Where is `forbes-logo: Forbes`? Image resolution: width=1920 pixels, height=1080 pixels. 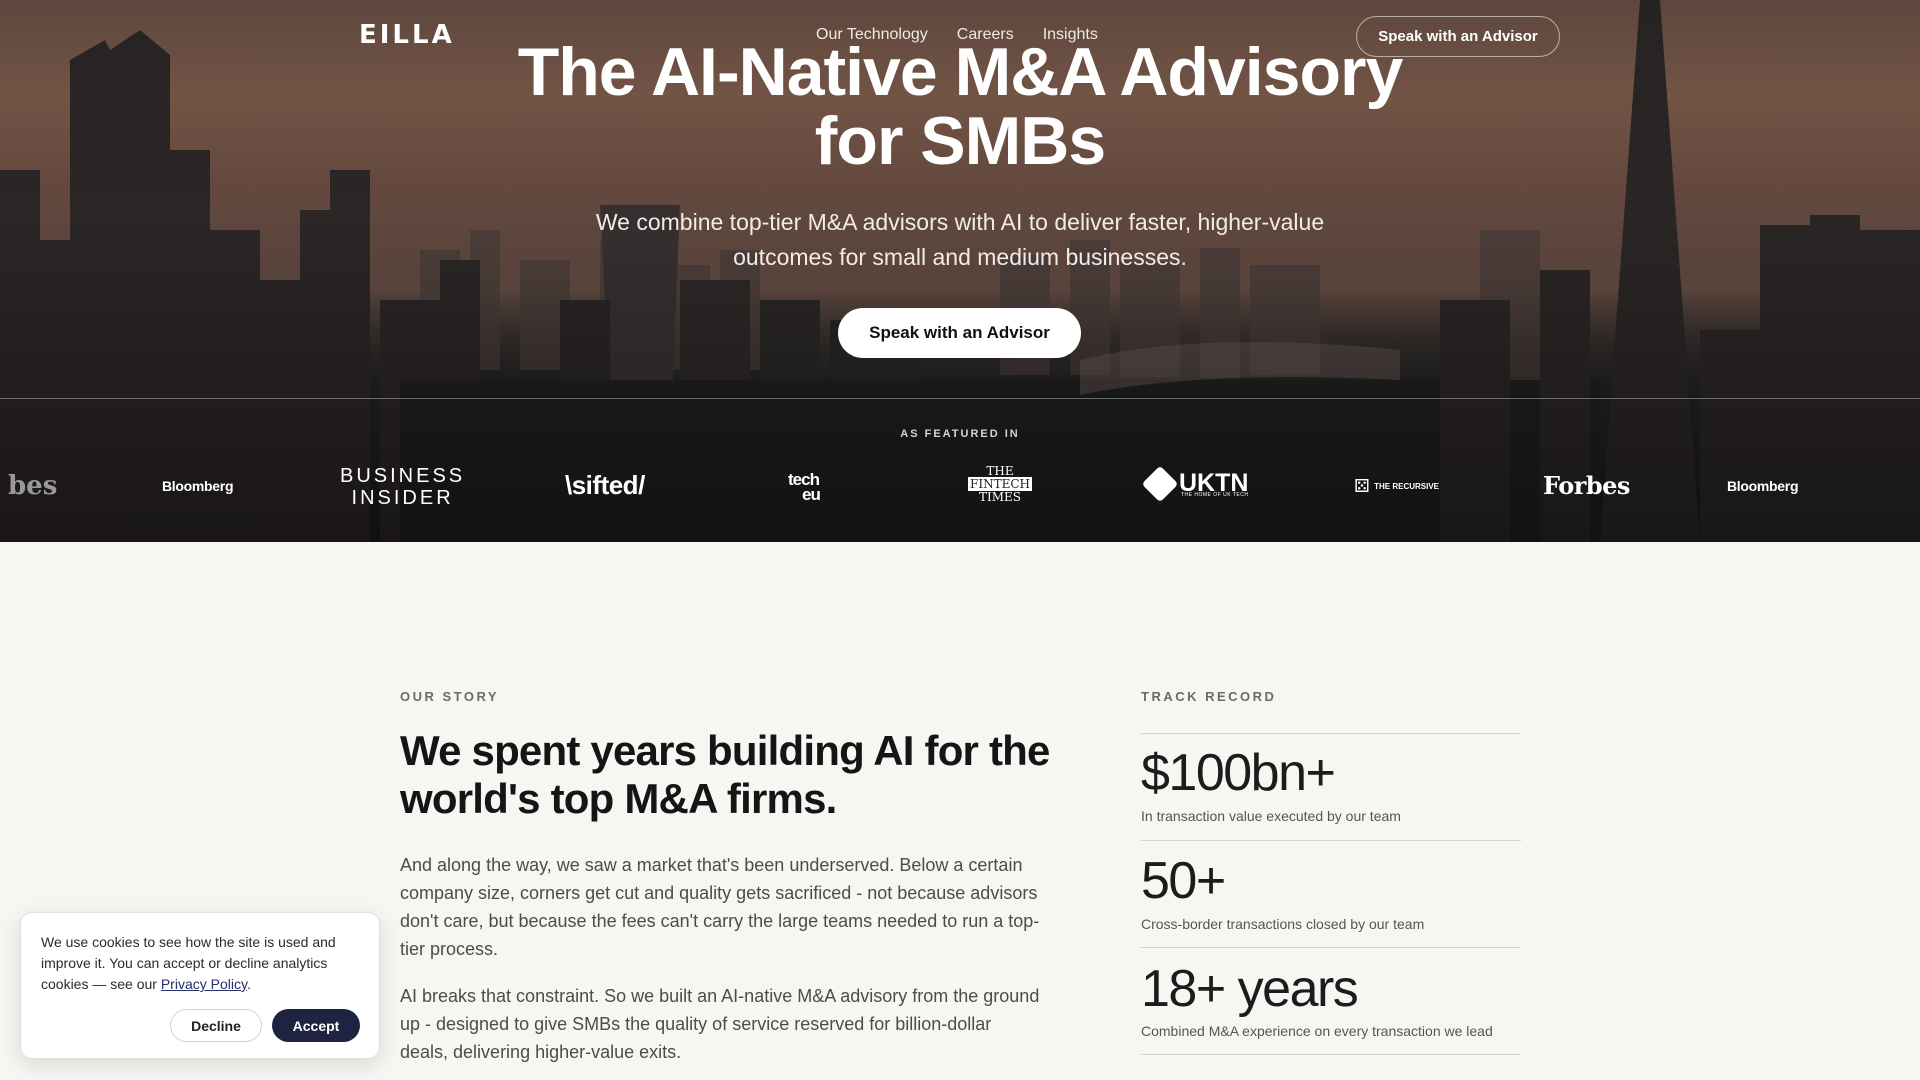
forbes-logo: Forbes is located at coordinates (1586, 485).